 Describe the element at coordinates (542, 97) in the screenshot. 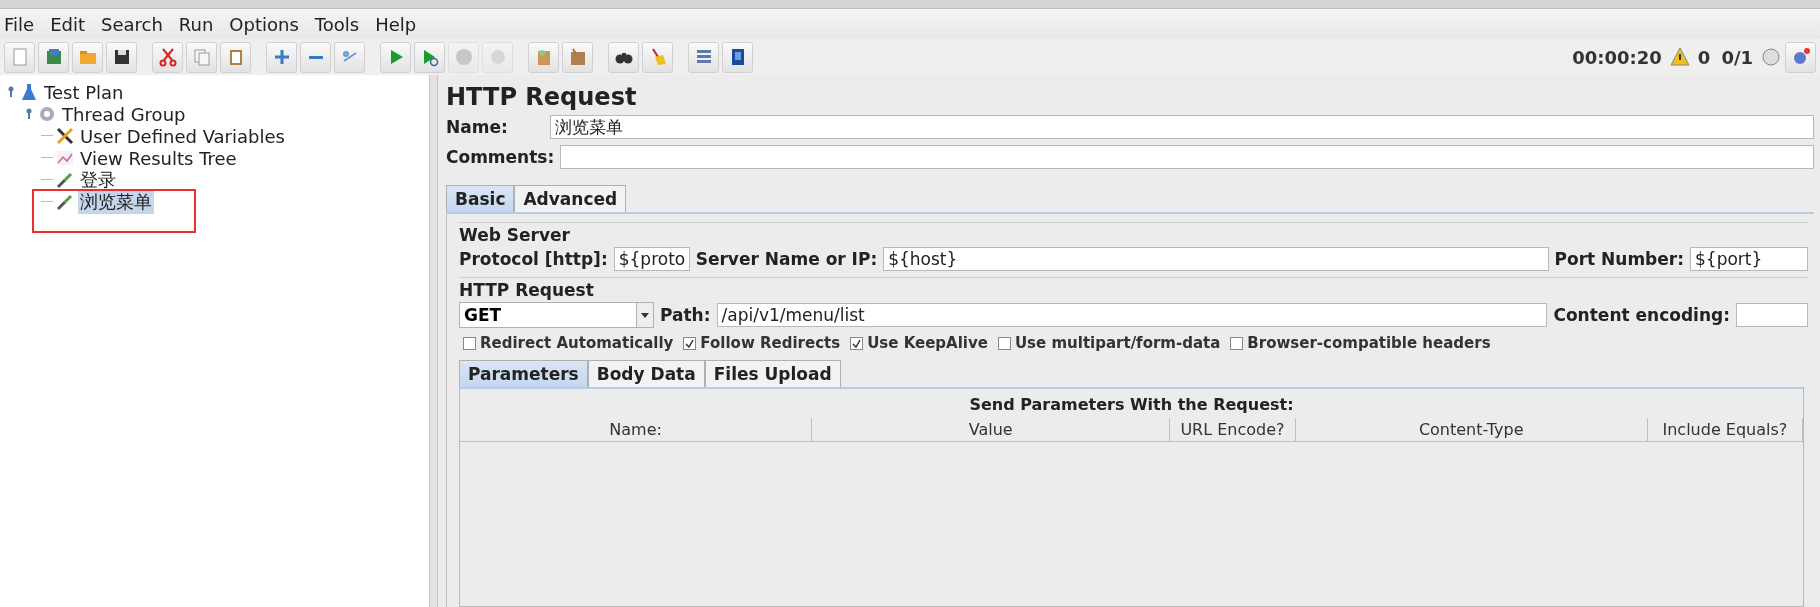

I see `panel-title: HTTP Request` at that location.